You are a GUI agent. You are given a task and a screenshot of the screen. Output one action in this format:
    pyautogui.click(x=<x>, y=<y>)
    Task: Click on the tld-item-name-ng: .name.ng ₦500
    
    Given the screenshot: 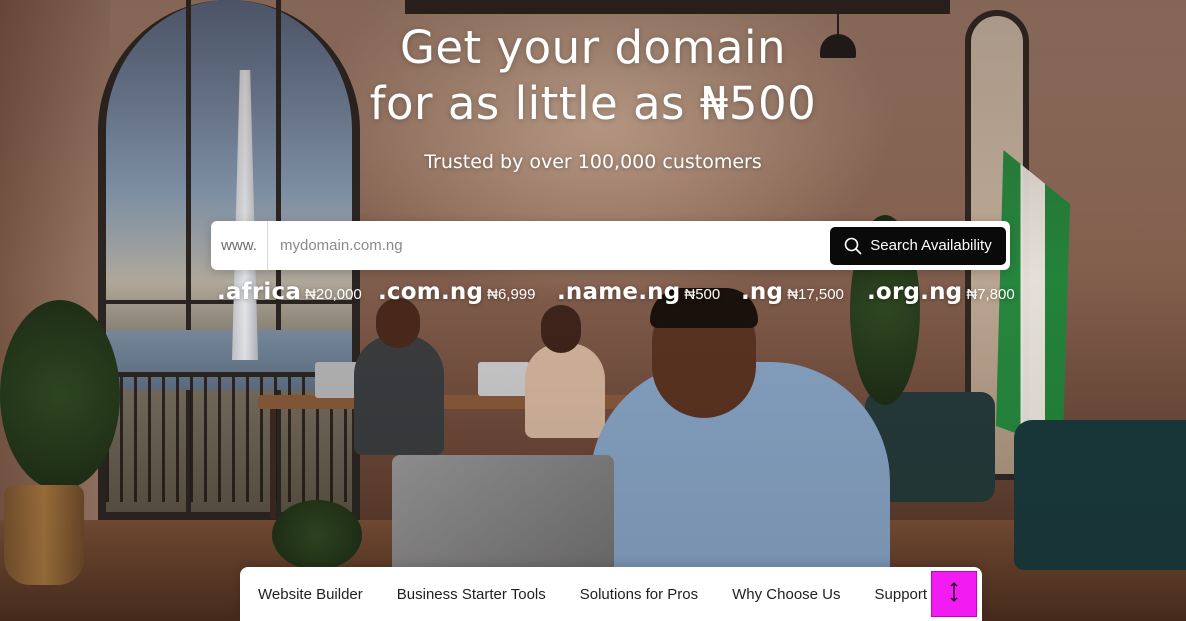 What is the action you would take?
    pyautogui.click(x=638, y=292)
    